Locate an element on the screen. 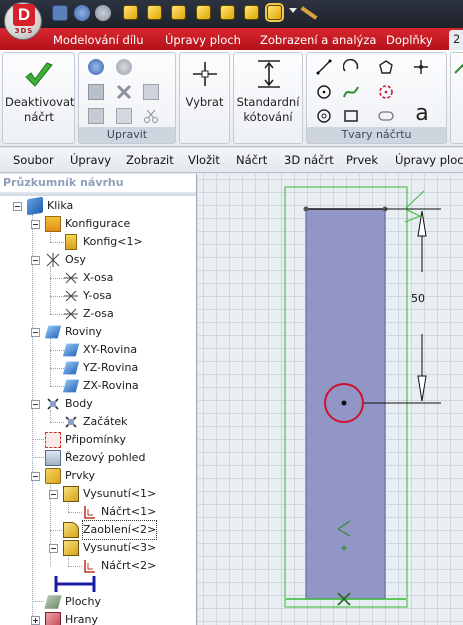 The width and height of the screenshot is (463, 625). menu-3d-sketch: 3D náčrt is located at coordinates (309, 160).